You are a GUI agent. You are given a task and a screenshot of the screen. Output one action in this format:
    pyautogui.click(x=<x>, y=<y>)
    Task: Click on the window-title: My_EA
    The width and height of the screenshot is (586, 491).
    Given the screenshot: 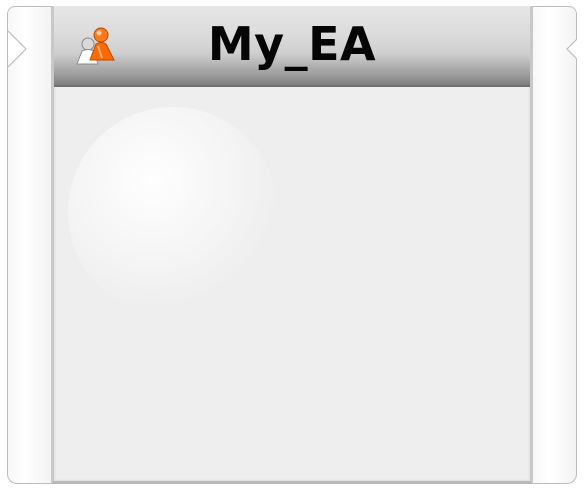 What is the action you would take?
    pyautogui.click(x=292, y=44)
    